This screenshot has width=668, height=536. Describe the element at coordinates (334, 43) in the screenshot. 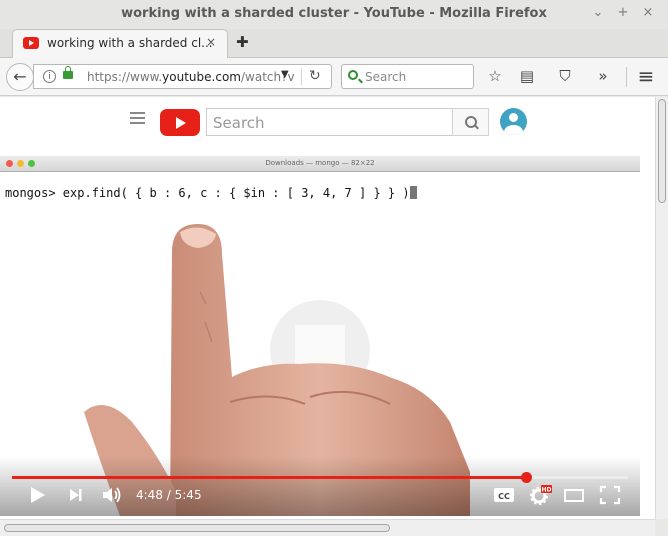

I see `tab-strip: working with a sharded cl... × ✚` at that location.